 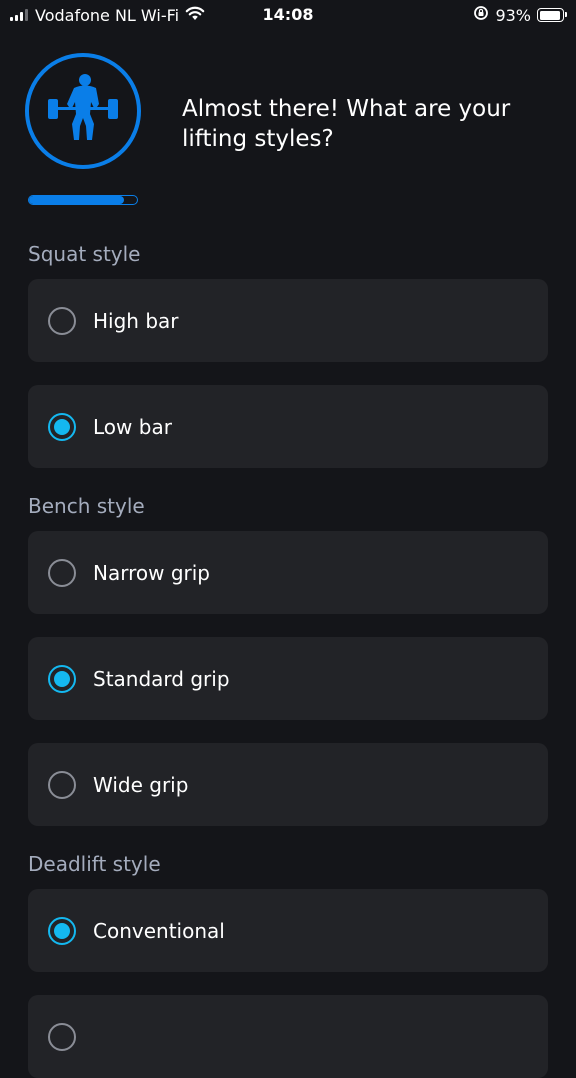 What do you see at coordinates (83, 111) in the screenshot?
I see `weightlifter-icon` at bounding box center [83, 111].